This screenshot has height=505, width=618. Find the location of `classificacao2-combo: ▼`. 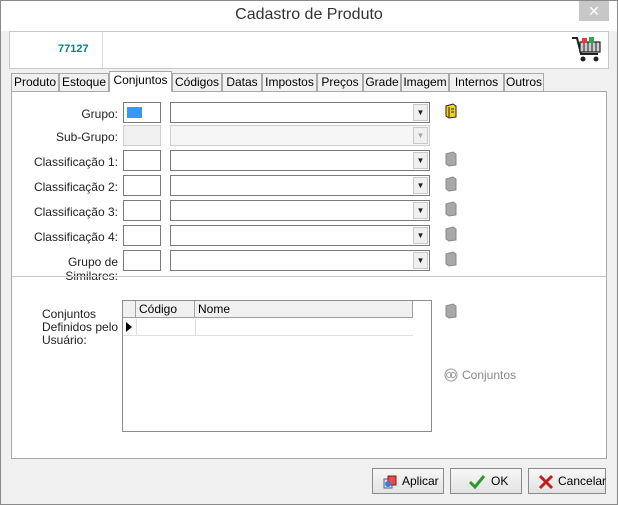

classificacao2-combo: ▼ is located at coordinates (300, 185).